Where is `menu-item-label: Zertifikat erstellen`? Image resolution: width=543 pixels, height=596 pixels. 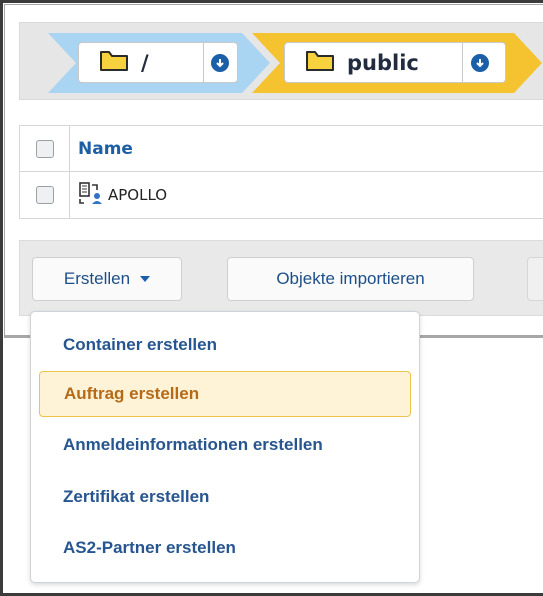
menu-item-label: Zertifikat erstellen is located at coordinates (136, 496).